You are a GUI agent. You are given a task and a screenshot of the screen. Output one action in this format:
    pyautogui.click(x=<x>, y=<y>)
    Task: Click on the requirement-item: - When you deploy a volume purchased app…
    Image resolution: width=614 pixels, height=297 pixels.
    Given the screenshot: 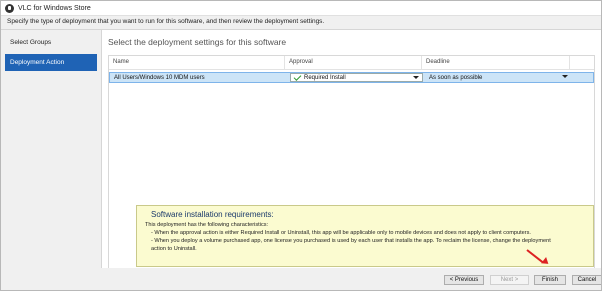 What is the action you would take?
    pyautogui.click(x=351, y=241)
    